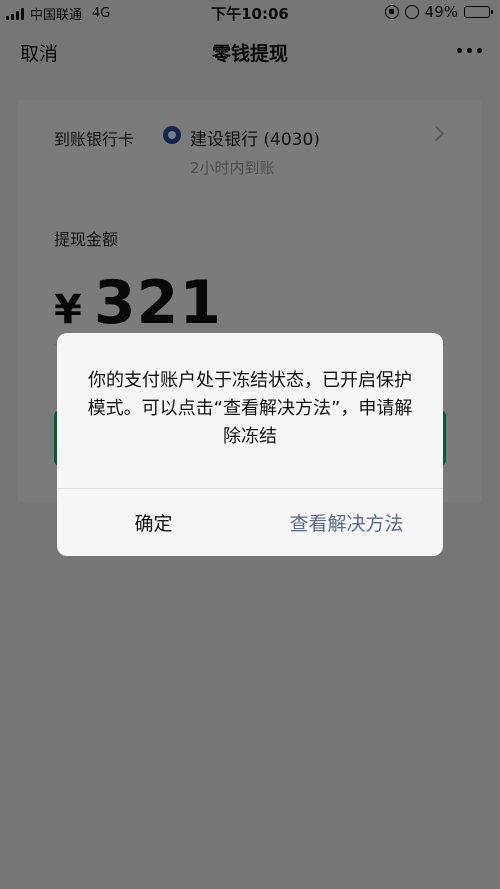 This screenshot has width=500, height=889. Describe the element at coordinates (250, 408) in the screenshot. I see `dialog-message: 你的支付账户处于冻结状态，已开启保护模式。可以点击“查看解决方法”，申请解除冻结` at that location.